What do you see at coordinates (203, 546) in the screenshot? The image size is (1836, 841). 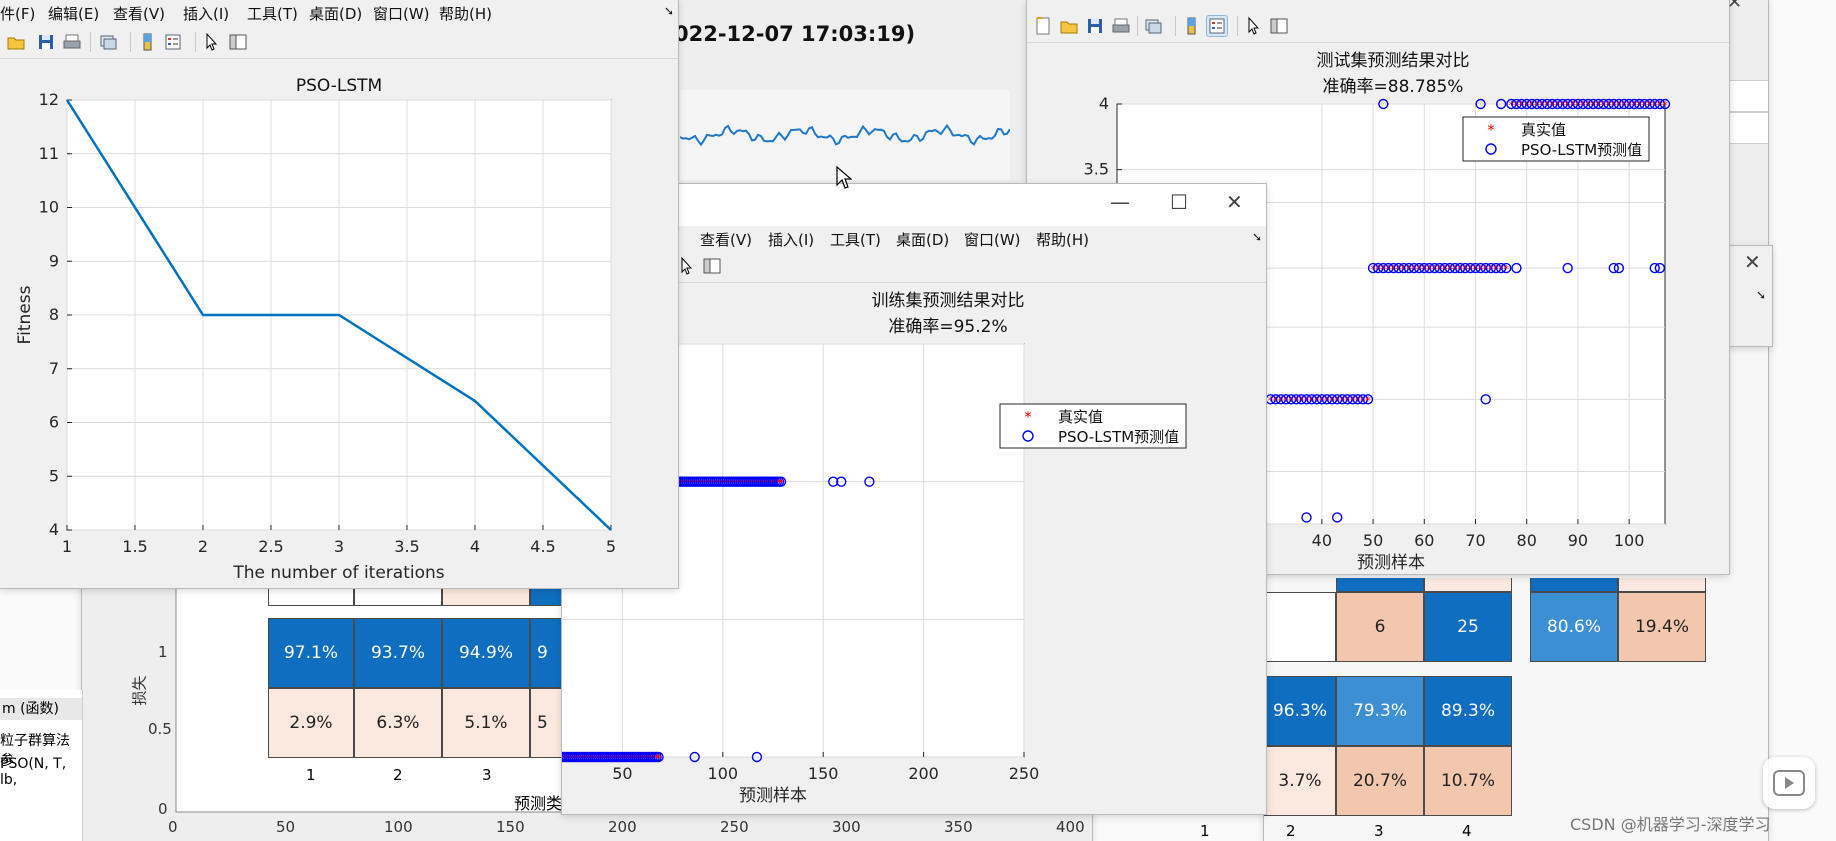 I see `x-tick-label: 2` at bounding box center [203, 546].